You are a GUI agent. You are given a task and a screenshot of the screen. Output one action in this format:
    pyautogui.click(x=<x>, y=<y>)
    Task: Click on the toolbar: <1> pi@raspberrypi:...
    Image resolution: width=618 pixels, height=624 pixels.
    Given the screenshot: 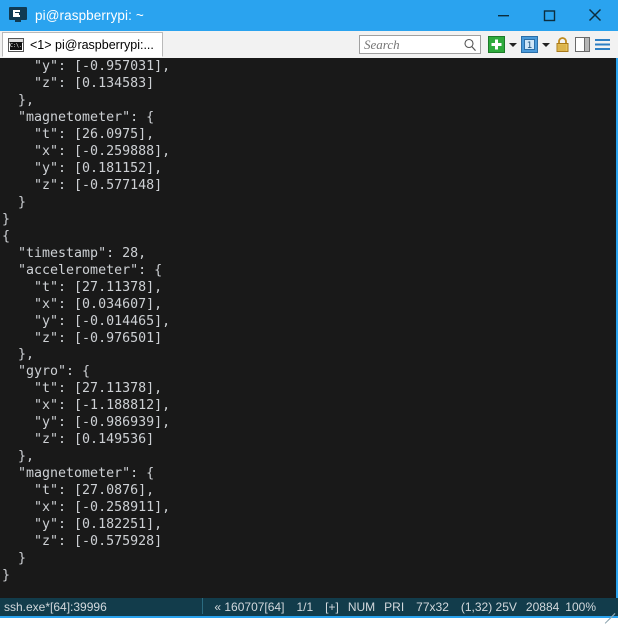 What is the action you would take?
    pyautogui.click(x=309, y=44)
    